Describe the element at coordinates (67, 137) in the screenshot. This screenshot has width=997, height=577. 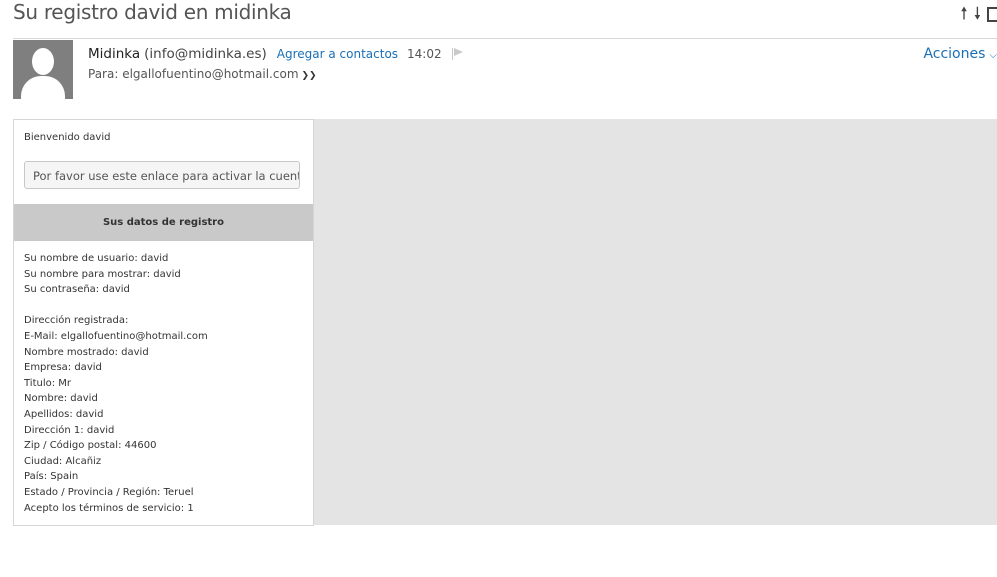
I see `welcome-text: Bienvenido david` at that location.